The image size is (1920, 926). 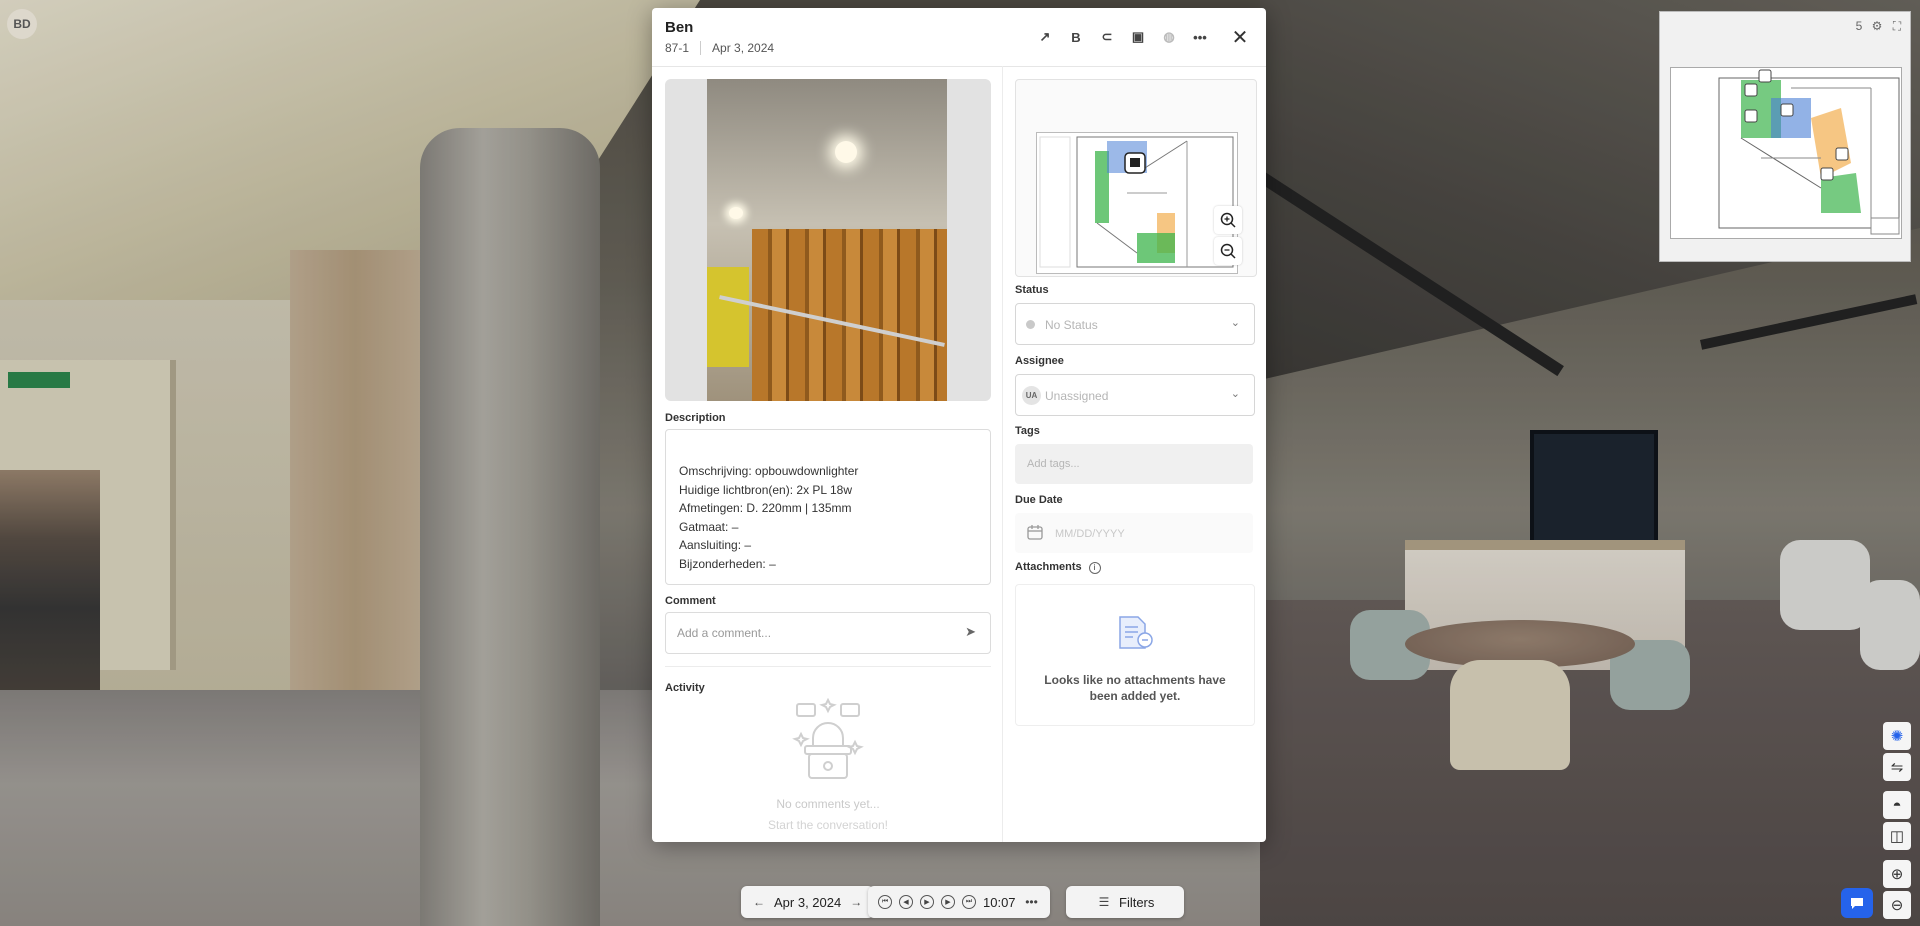 What do you see at coordinates (948, 902) in the screenshot?
I see `step-forward-icon: ▶` at bounding box center [948, 902].